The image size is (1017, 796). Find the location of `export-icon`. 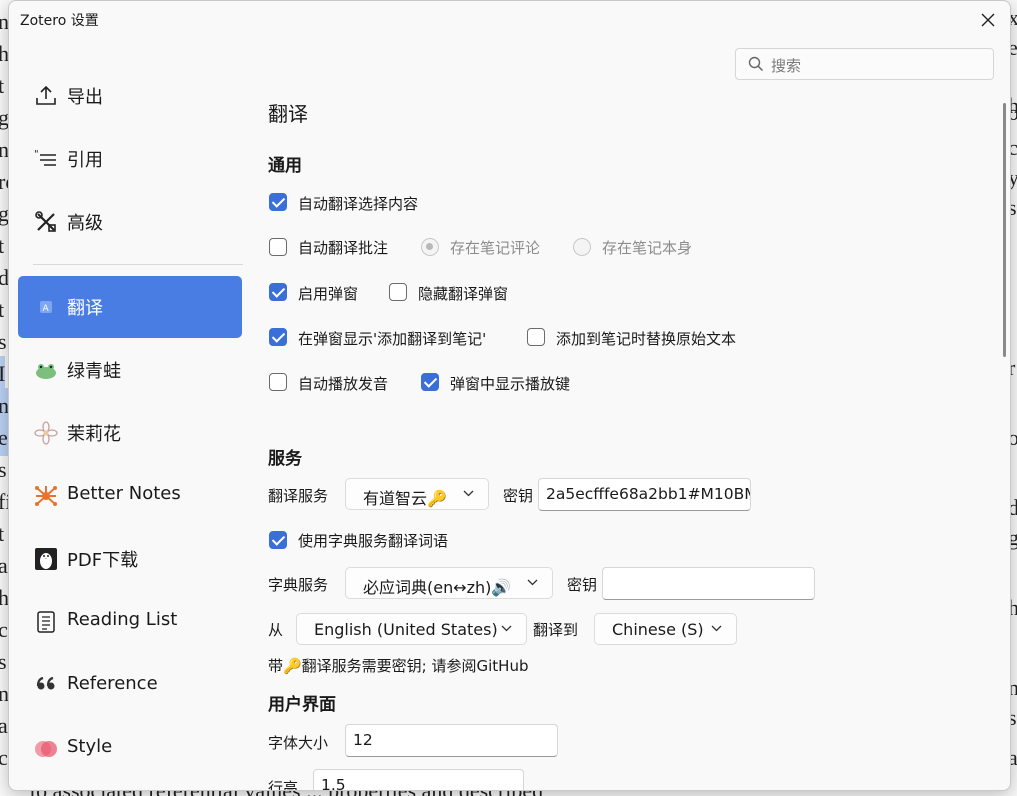

export-icon is located at coordinates (46, 95).